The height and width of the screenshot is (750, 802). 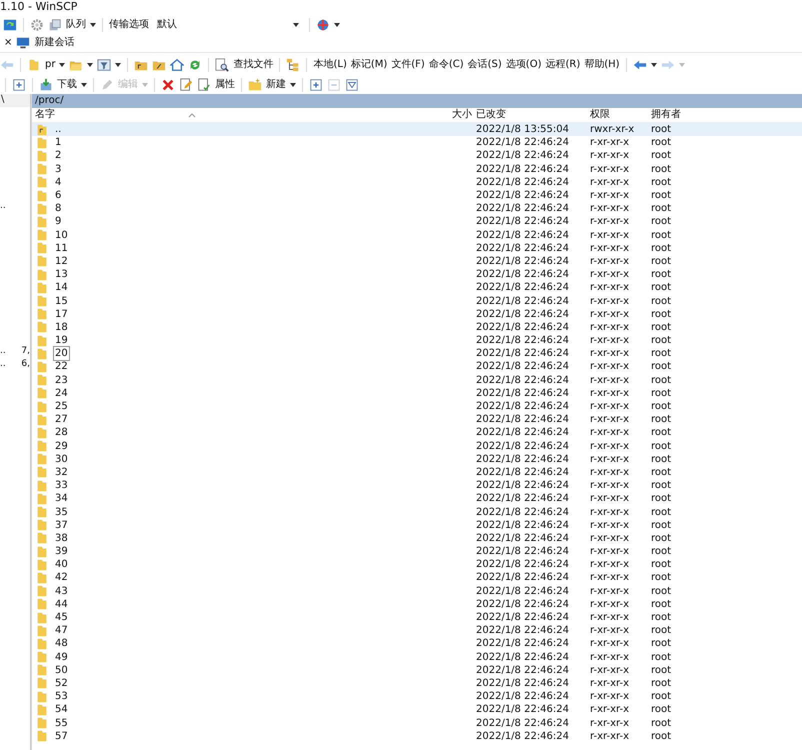 What do you see at coordinates (61, 301) in the screenshot?
I see `file-name: 15` at bounding box center [61, 301].